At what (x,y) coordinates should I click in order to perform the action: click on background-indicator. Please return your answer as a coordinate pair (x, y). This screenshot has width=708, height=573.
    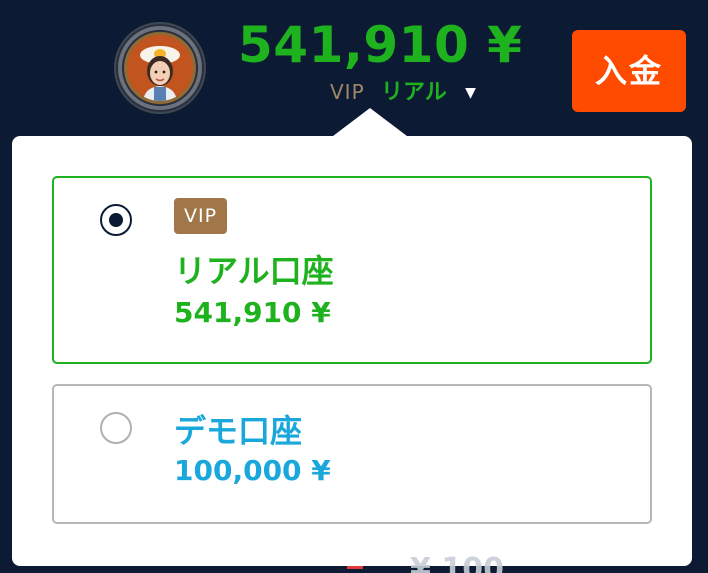
    Looking at the image, I should click on (355, 567).